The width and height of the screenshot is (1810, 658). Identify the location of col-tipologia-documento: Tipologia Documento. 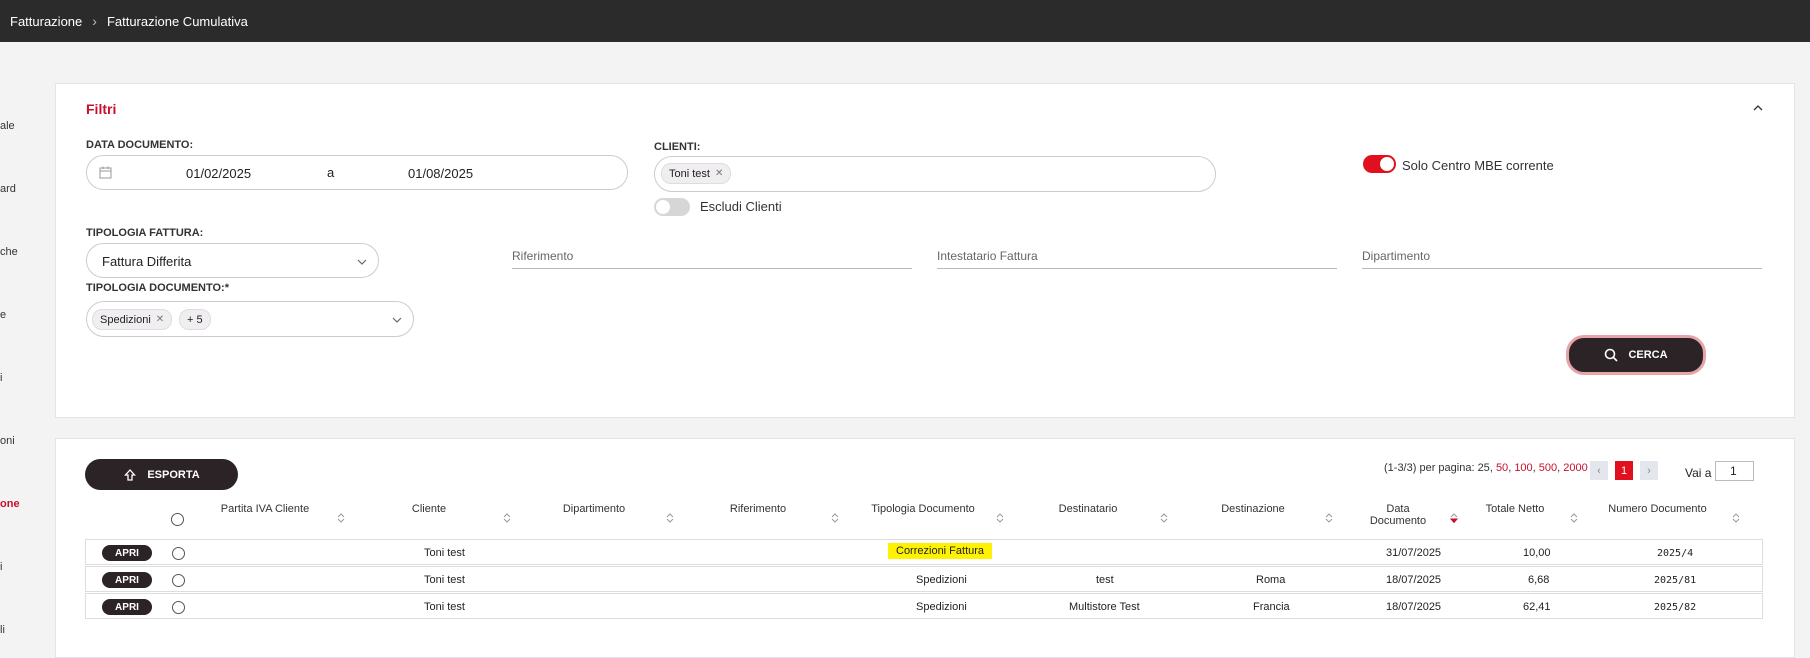
(923, 509).